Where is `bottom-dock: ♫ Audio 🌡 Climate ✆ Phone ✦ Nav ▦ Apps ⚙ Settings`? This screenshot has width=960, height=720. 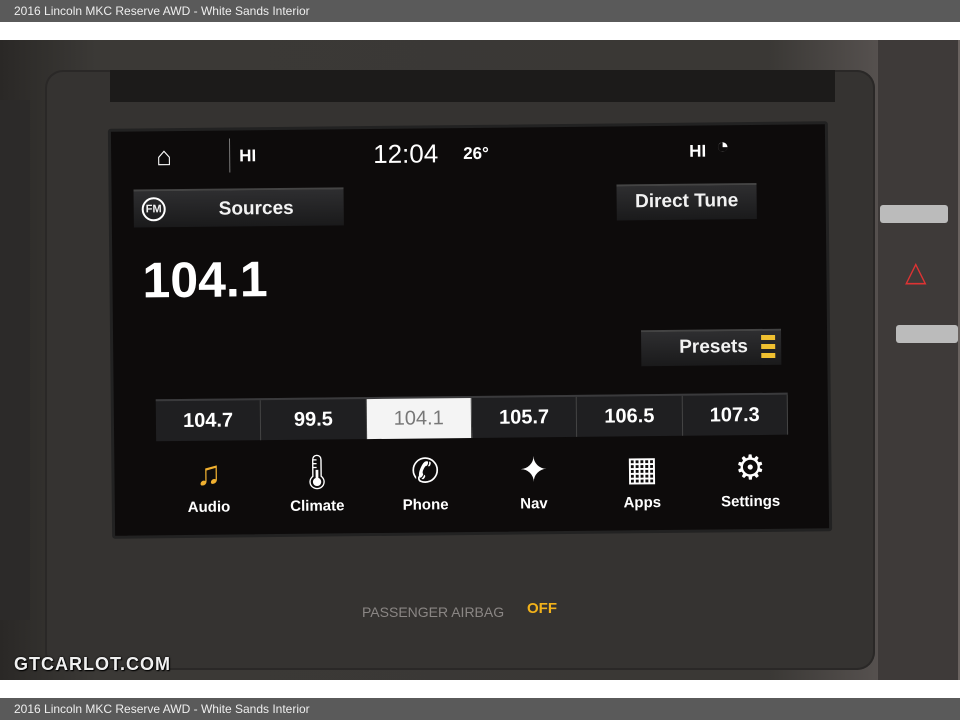 bottom-dock: ♫ Audio 🌡 Climate ✆ Phone ✦ Nav ▦ Apps ⚙ Settings is located at coordinates (479, 486).